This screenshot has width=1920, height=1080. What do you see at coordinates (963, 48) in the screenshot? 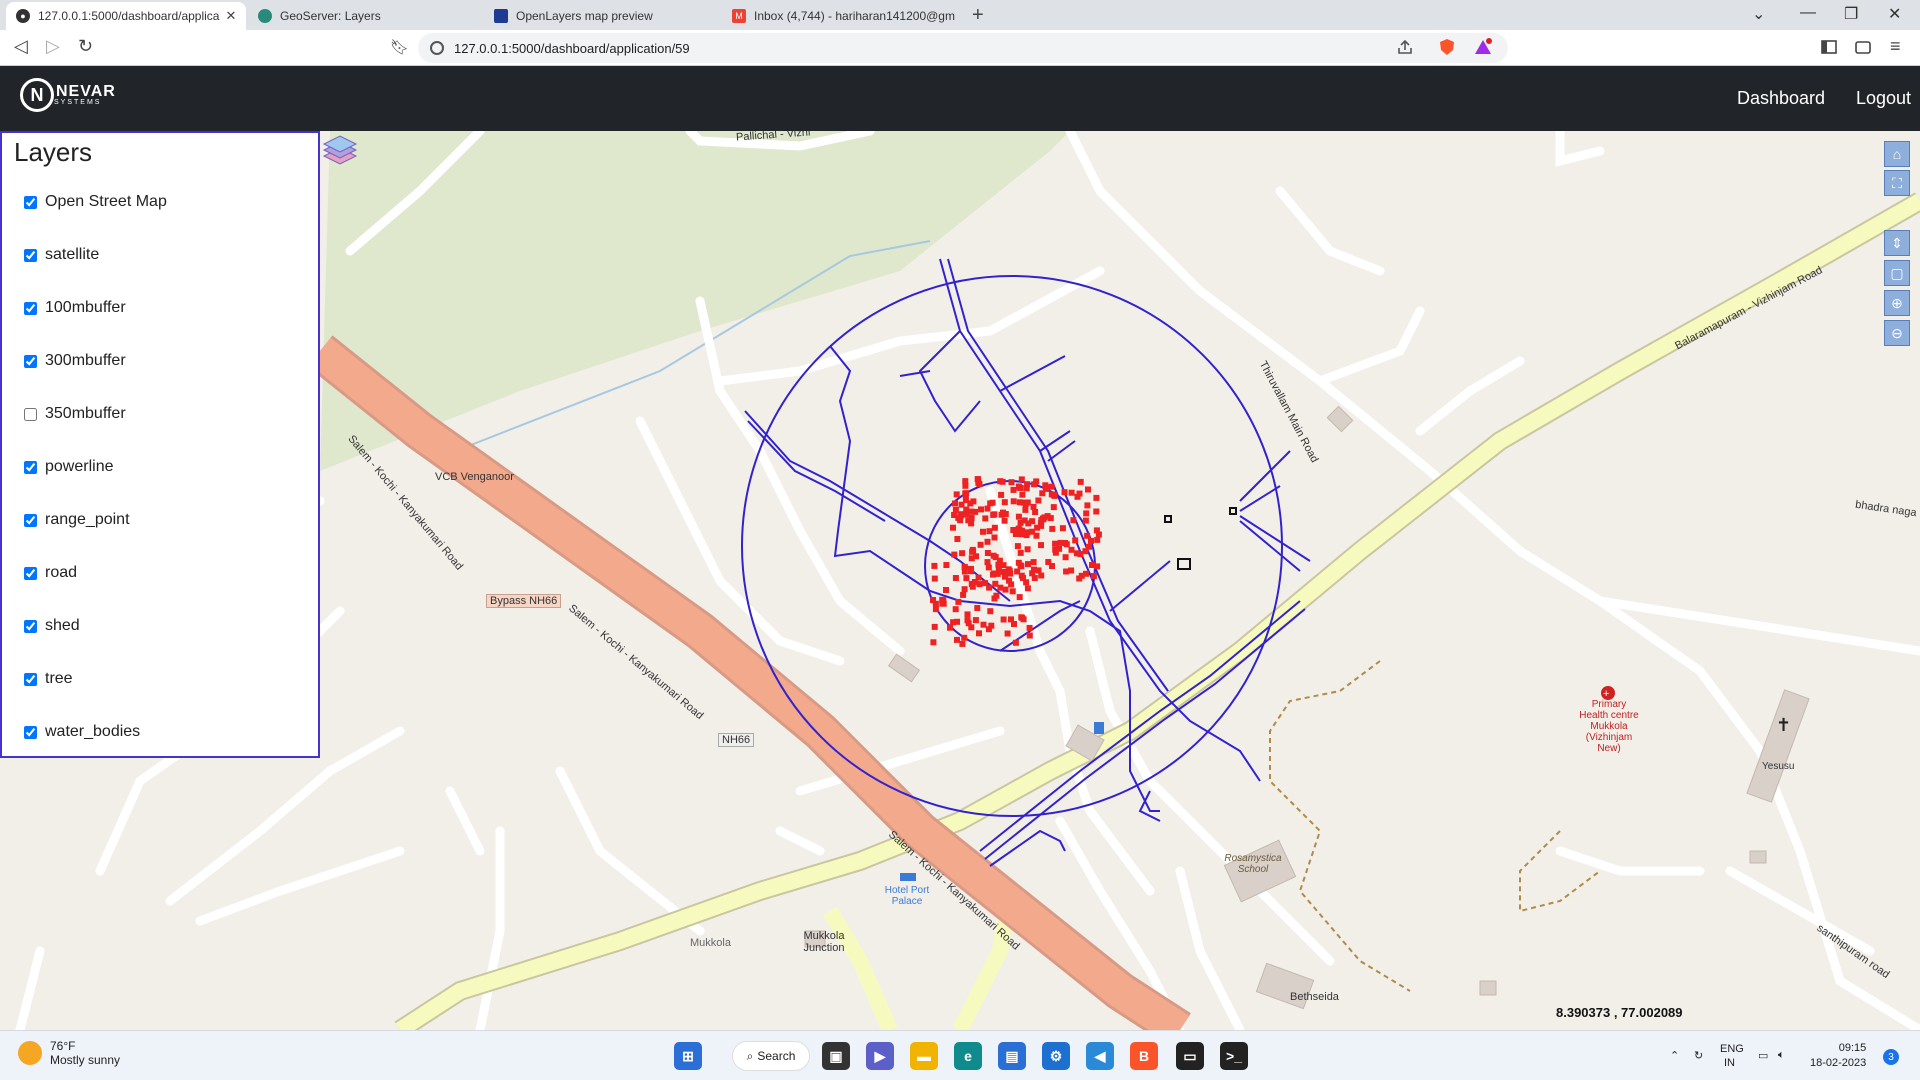
I see `address-bar: 127.0.0.1:5000/dashboard/application/59` at bounding box center [963, 48].